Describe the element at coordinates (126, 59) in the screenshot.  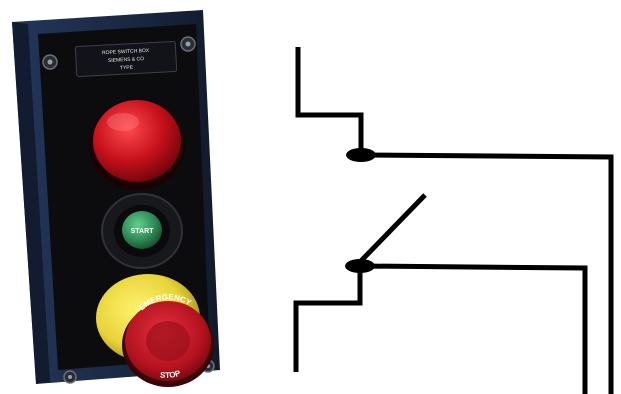
I see `nameplate: ROPE SWITCH BOX SIEMENS & CO TYPE` at that location.